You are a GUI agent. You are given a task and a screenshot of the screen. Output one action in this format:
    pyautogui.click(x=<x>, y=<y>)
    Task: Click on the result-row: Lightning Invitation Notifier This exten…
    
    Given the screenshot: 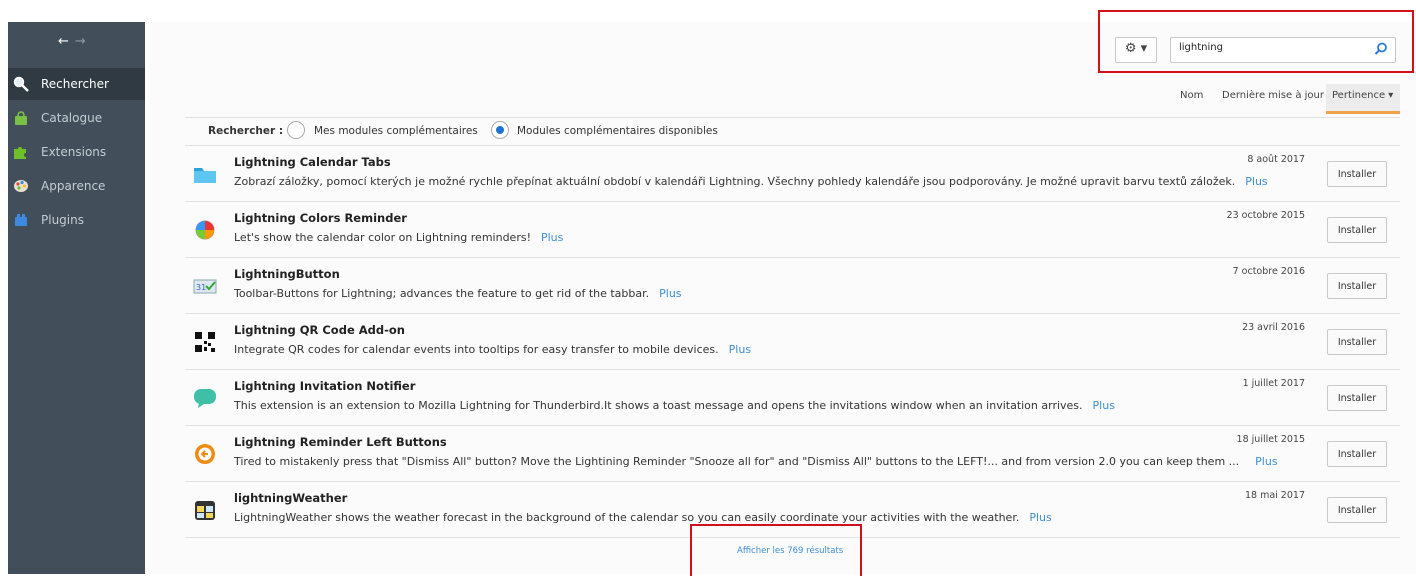 What is the action you would take?
    pyautogui.click(x=792, y=398)
    